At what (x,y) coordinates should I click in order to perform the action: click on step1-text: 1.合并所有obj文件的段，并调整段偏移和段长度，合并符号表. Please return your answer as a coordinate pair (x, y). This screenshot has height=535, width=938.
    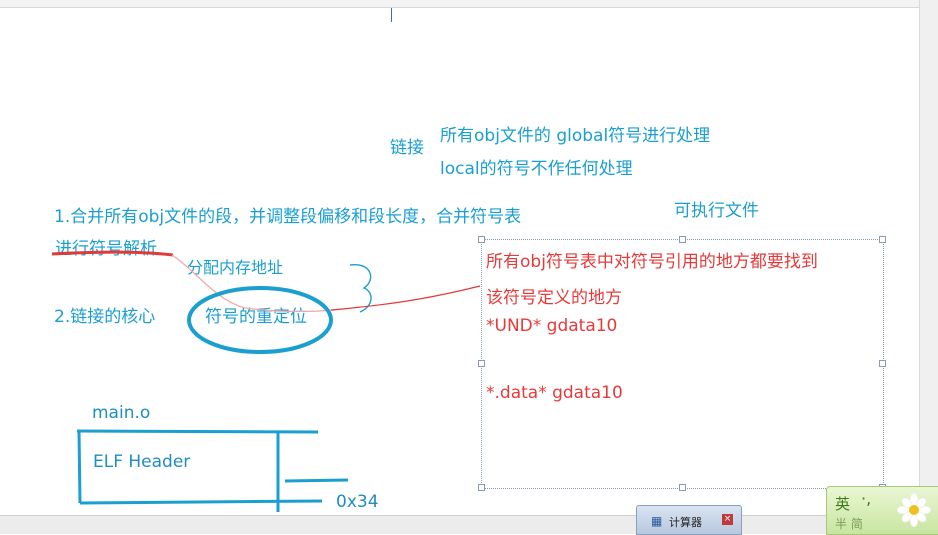
    Looking at the image, I should click on (288, 217).